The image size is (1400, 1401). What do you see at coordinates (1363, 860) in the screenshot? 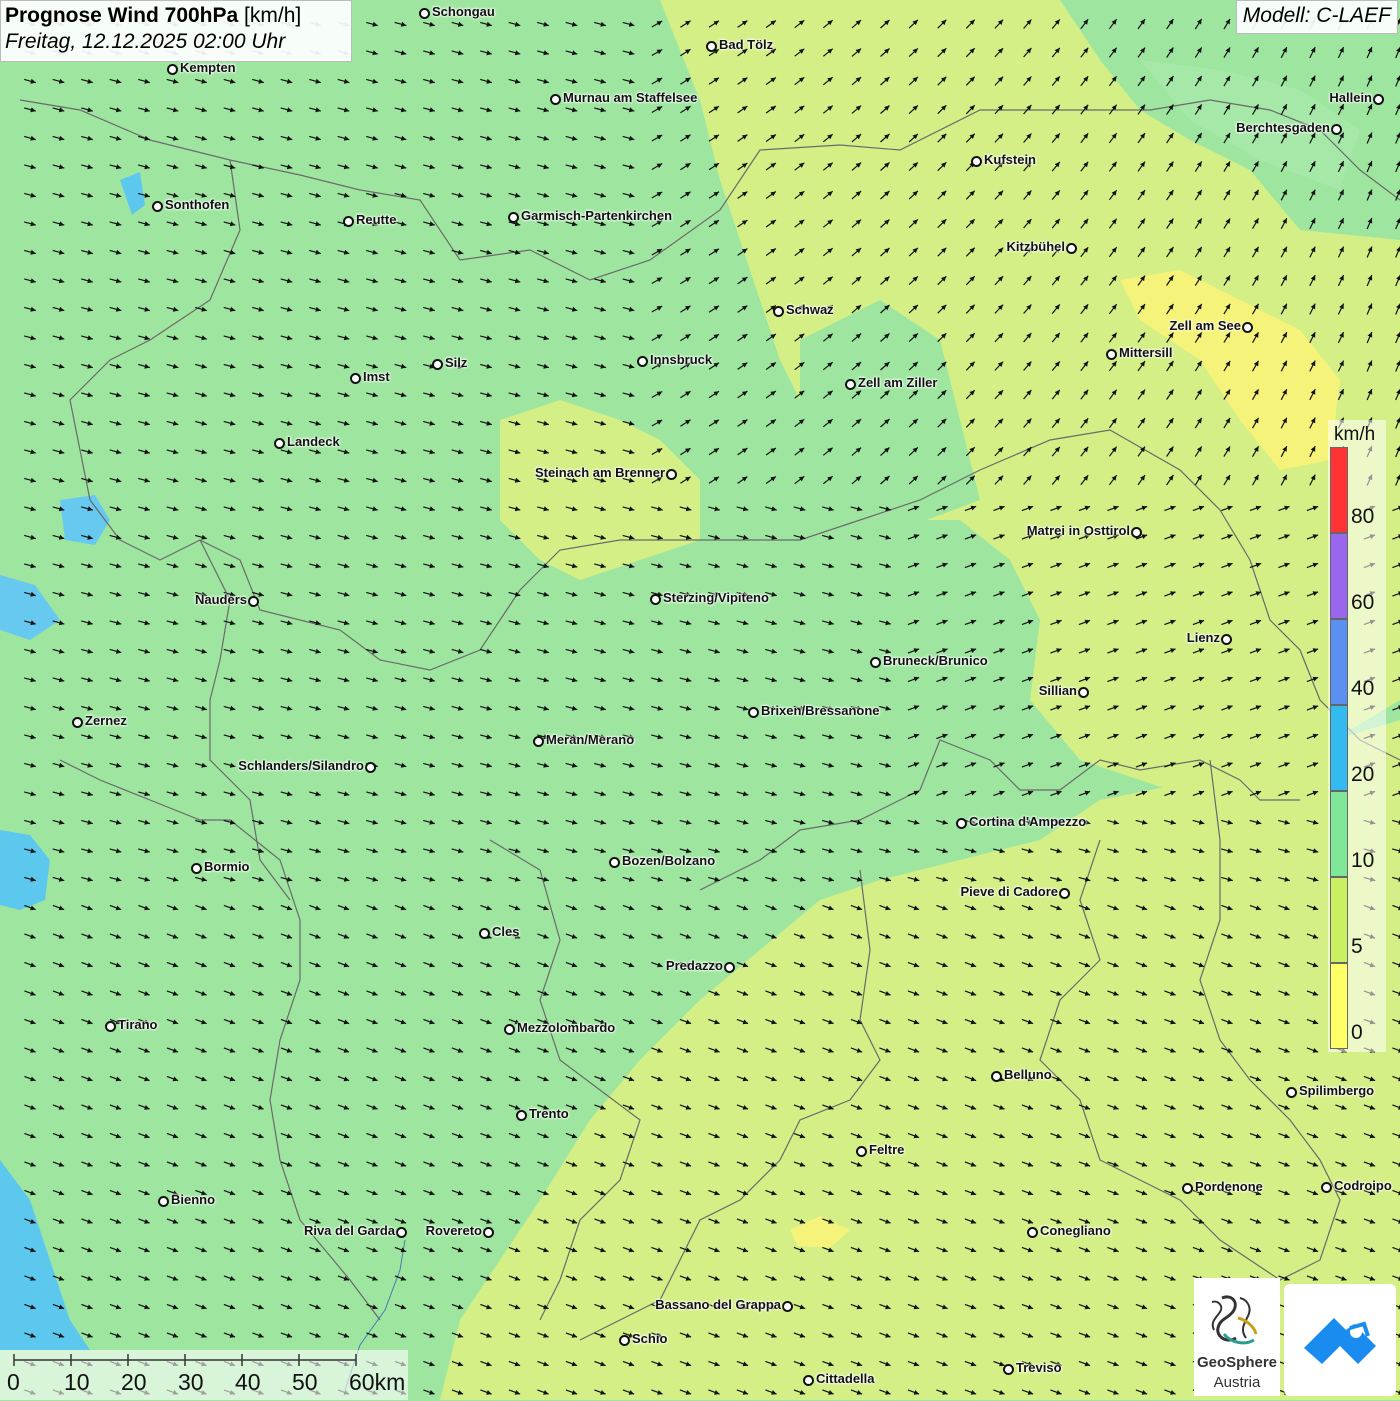
I see `legend-tick-label: 10` at bounding box center [1363, 860].